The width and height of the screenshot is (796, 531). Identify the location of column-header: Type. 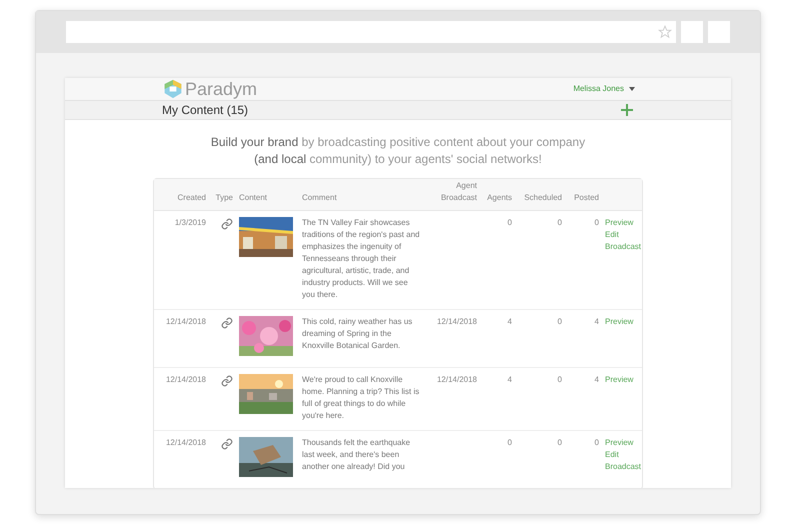
(223, 198).